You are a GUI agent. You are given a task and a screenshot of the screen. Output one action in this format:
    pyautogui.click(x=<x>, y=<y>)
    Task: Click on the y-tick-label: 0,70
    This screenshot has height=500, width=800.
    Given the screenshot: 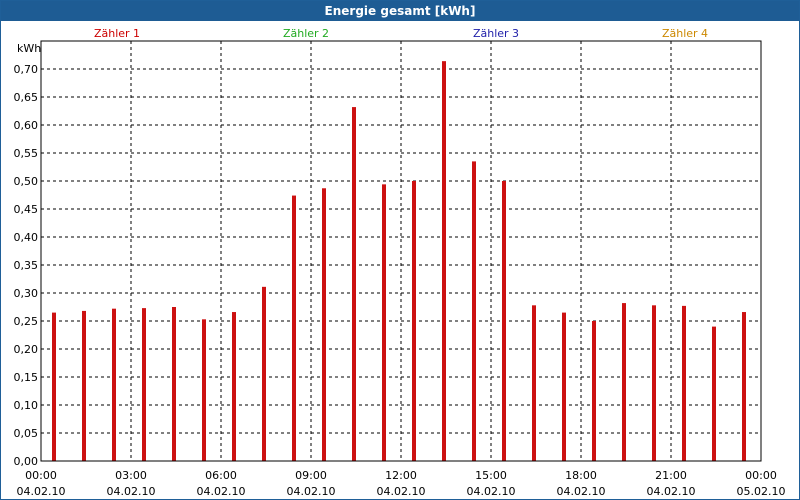 What is the action you would take?
    pyautogui.click(x=26, y=69)
    